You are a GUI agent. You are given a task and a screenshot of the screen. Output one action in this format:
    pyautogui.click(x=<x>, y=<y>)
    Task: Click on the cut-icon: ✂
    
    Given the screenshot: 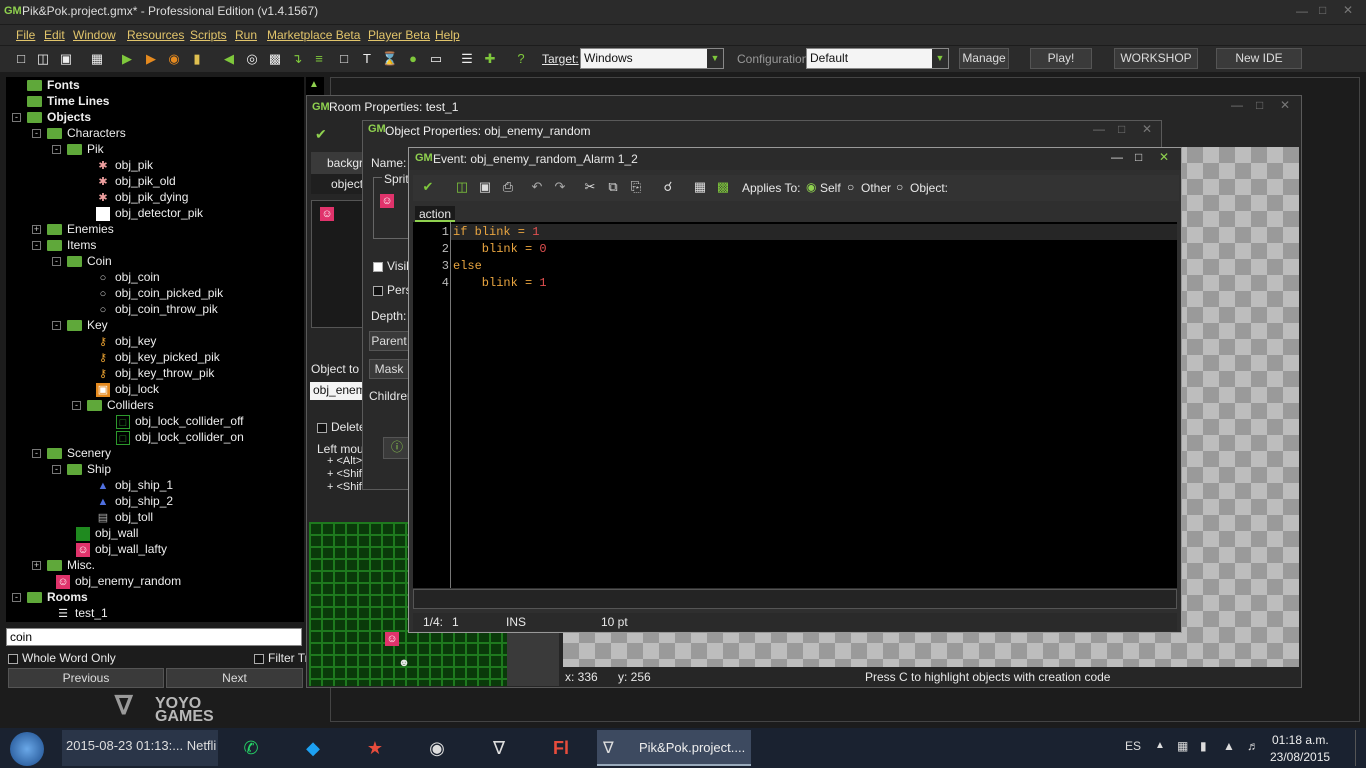 What is the action you would take?
    pyautogui.click(x=590, y=187)
    